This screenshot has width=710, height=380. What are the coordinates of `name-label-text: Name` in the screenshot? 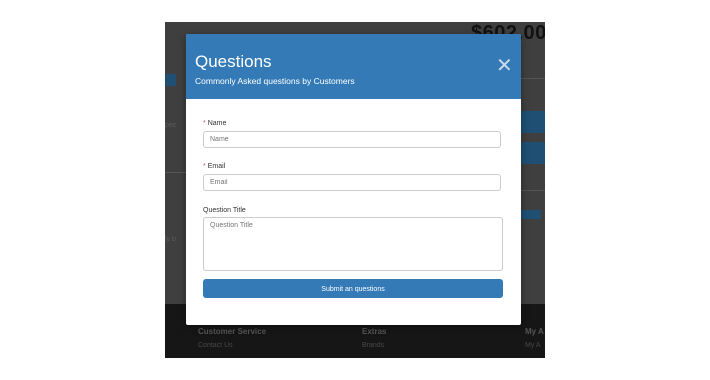 It's located at (217, 123).